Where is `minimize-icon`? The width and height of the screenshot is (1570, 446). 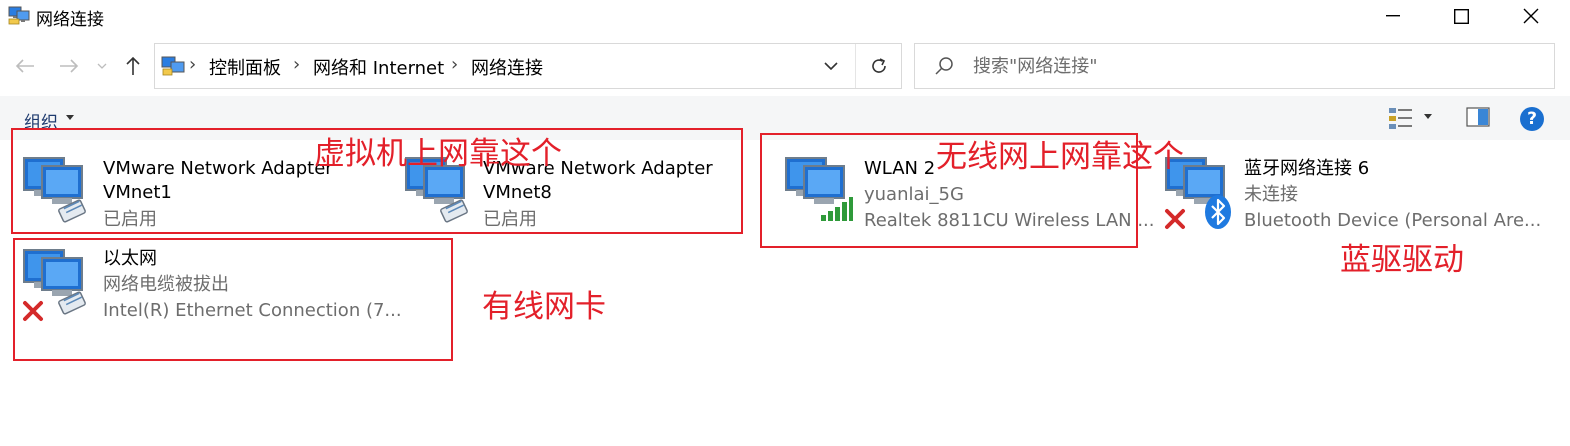
minimize-icon is located at coordinates (1393, 16).